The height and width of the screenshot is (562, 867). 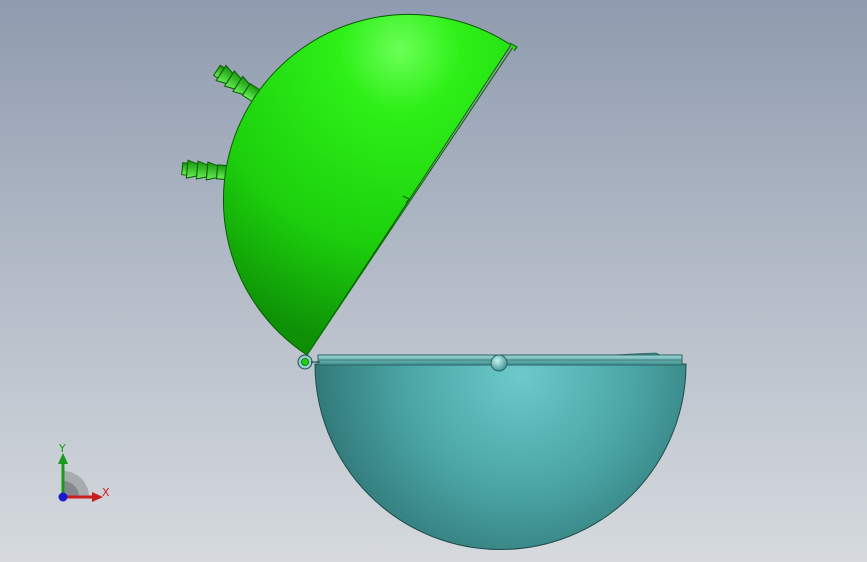 What do you see at coordinates (500, 456) in the screenshot?
I see `base-shell` at bounding box center [500, 456].